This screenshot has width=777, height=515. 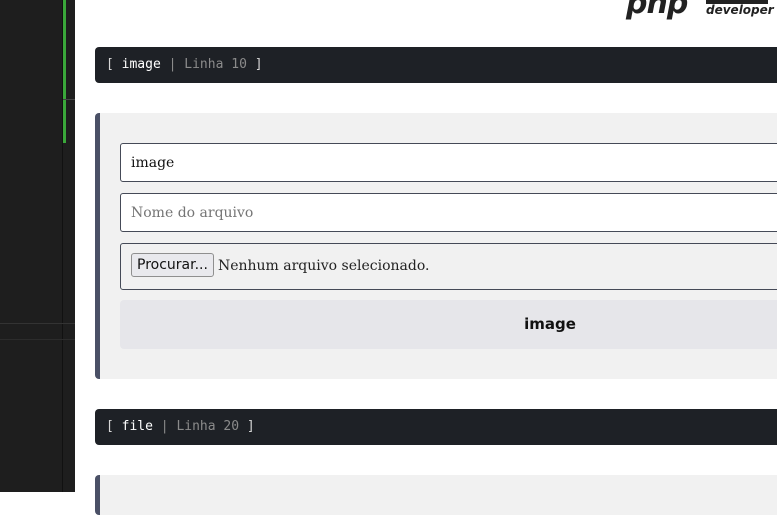 What do you see at coordinates (657, 10) in the screenshot?
I see `logo-mark: php` at bounding box center [657, 10].